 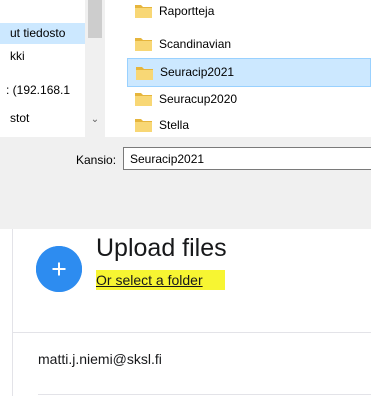 I want to click on folder-item: Stella, so click(x=249, y=125).